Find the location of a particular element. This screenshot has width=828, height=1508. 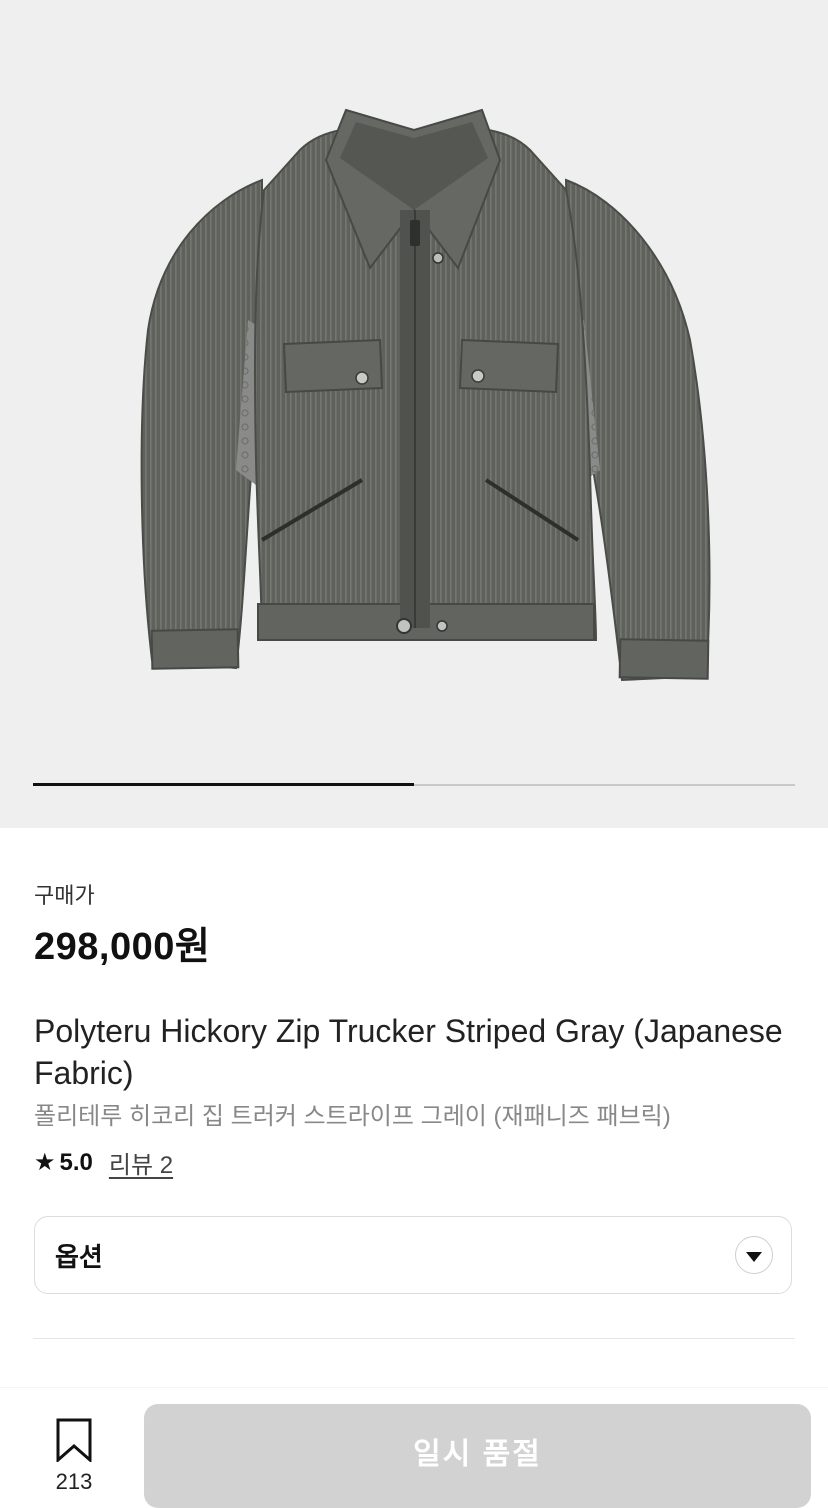

bookmark-count: 213 is located at coordinates (74, 1481).